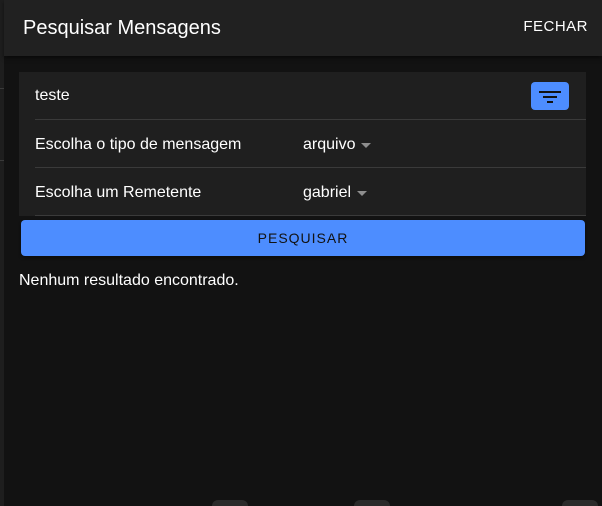 This screenshot has height=506, width=602. Describe the element at coordinates (138, 144) in the screenshot. I see `message-type-label: Escolha o tipo de mensagem` at that location.